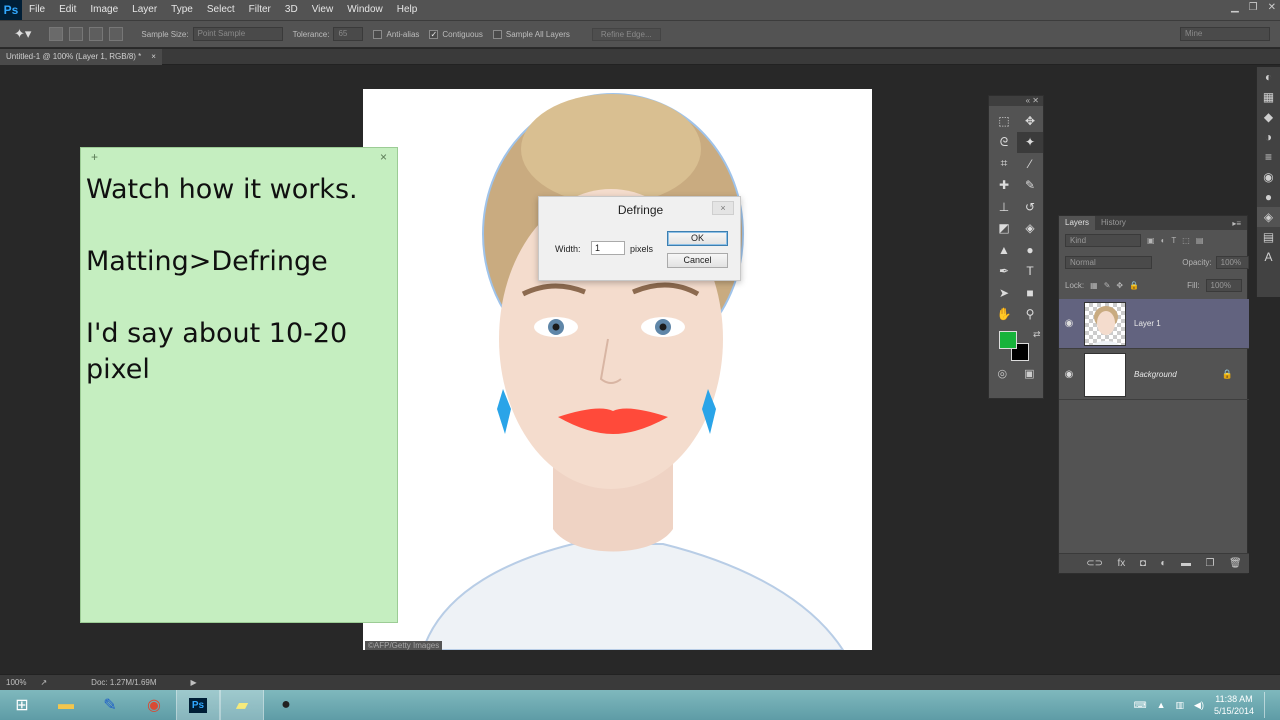  Describe the element at coordinates (1030, 229) in the screenshot. I see `paint-bucket-tool-icon: ◈` at that location.